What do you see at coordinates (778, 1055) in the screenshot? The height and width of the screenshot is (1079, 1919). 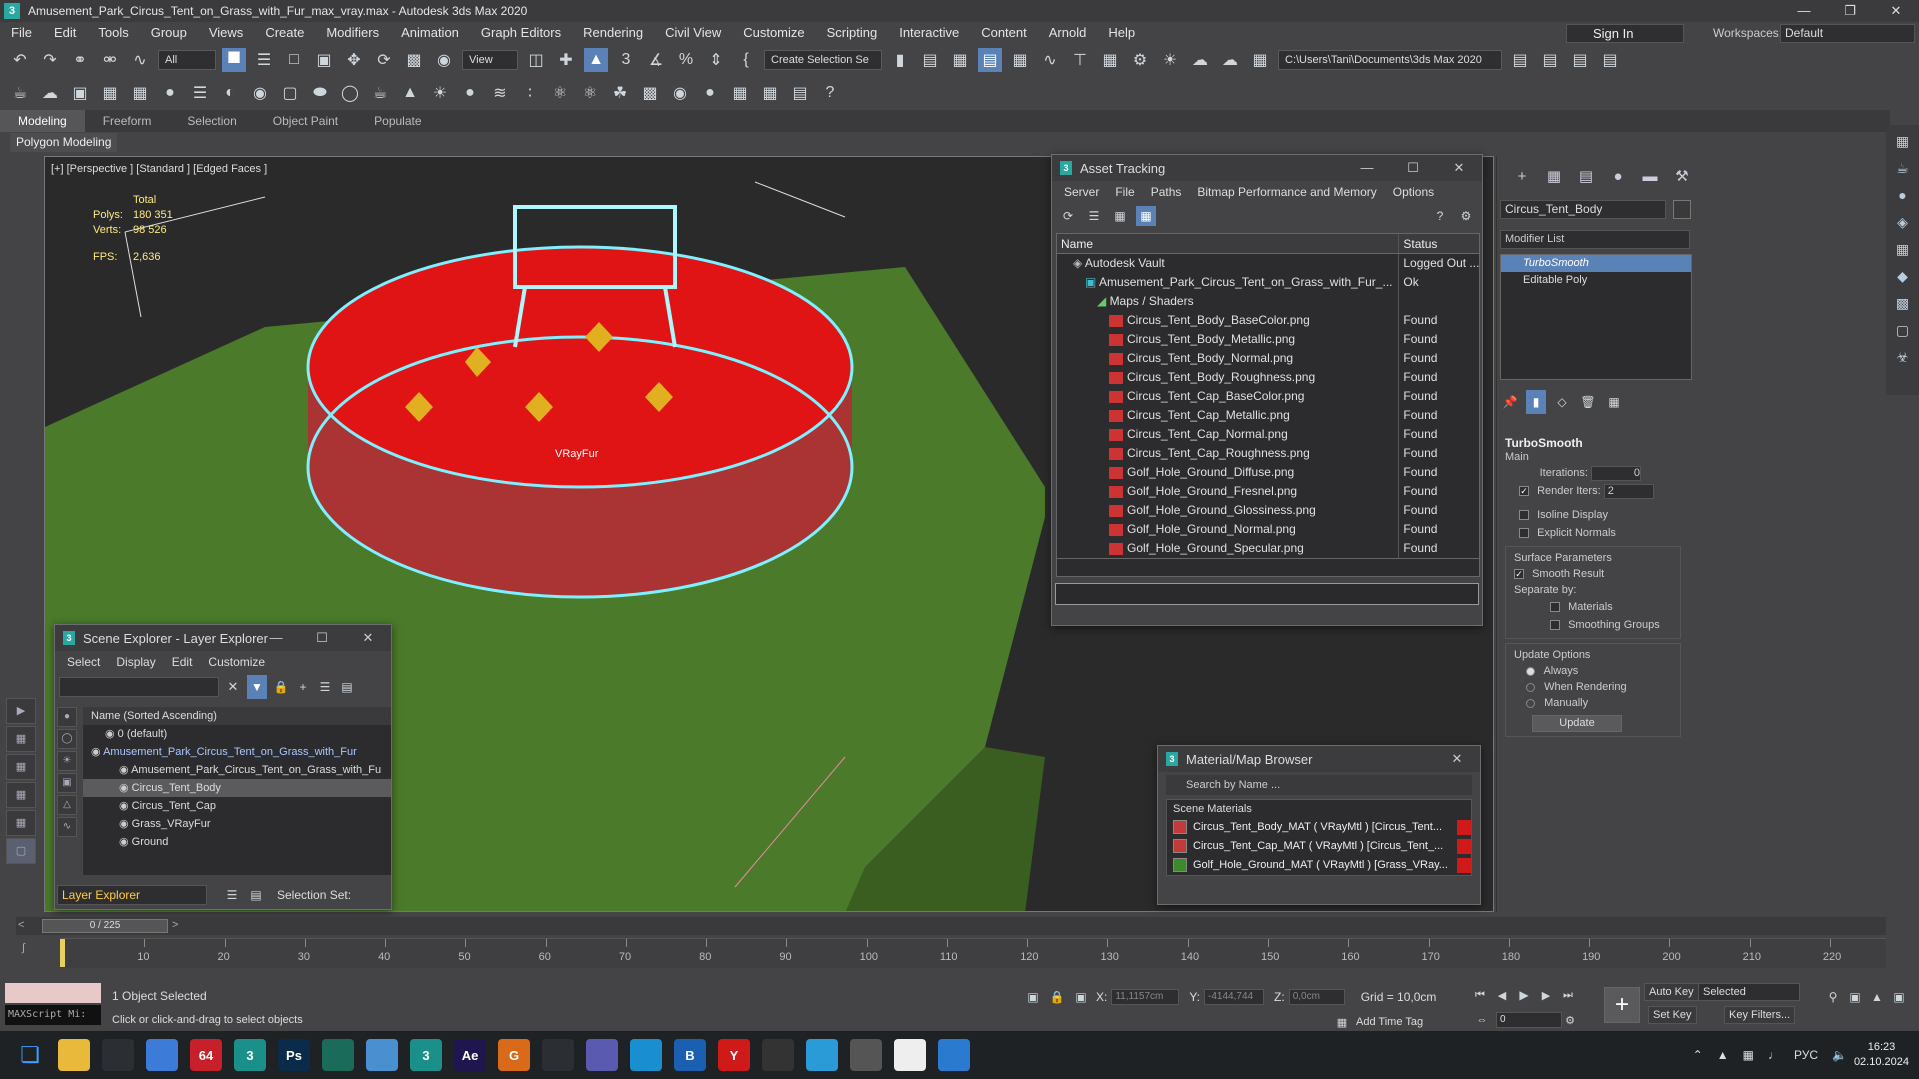 I see `terminal-icon` at bounding box center [778, 1055].